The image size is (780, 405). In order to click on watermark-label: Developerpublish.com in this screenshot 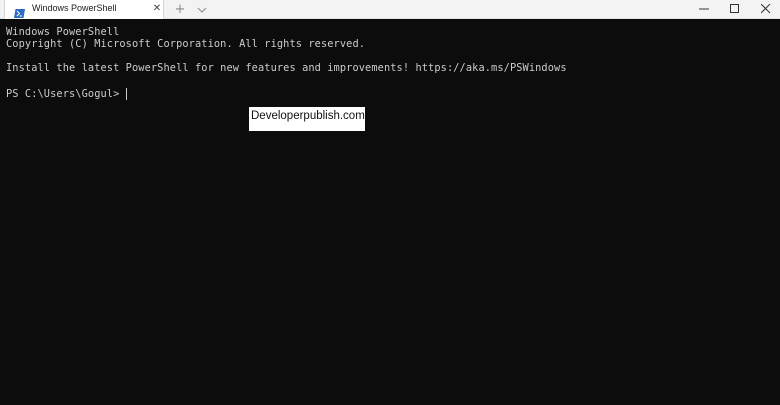, I will do `click(307, 119)`.